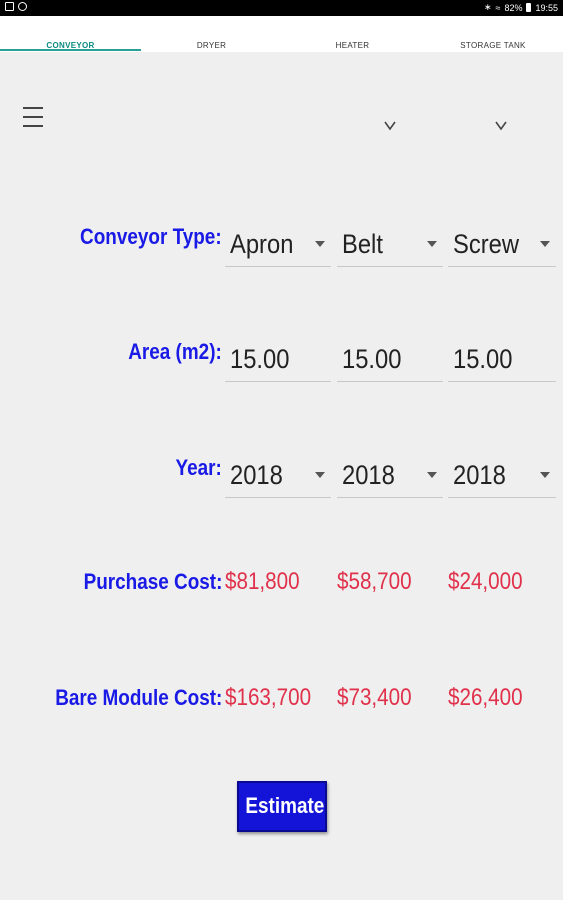 The width and height of the screenshot is (563, 900). Describe the element at coordinates (529, 7) in the screenshot. I see `battery-icon` at that location.